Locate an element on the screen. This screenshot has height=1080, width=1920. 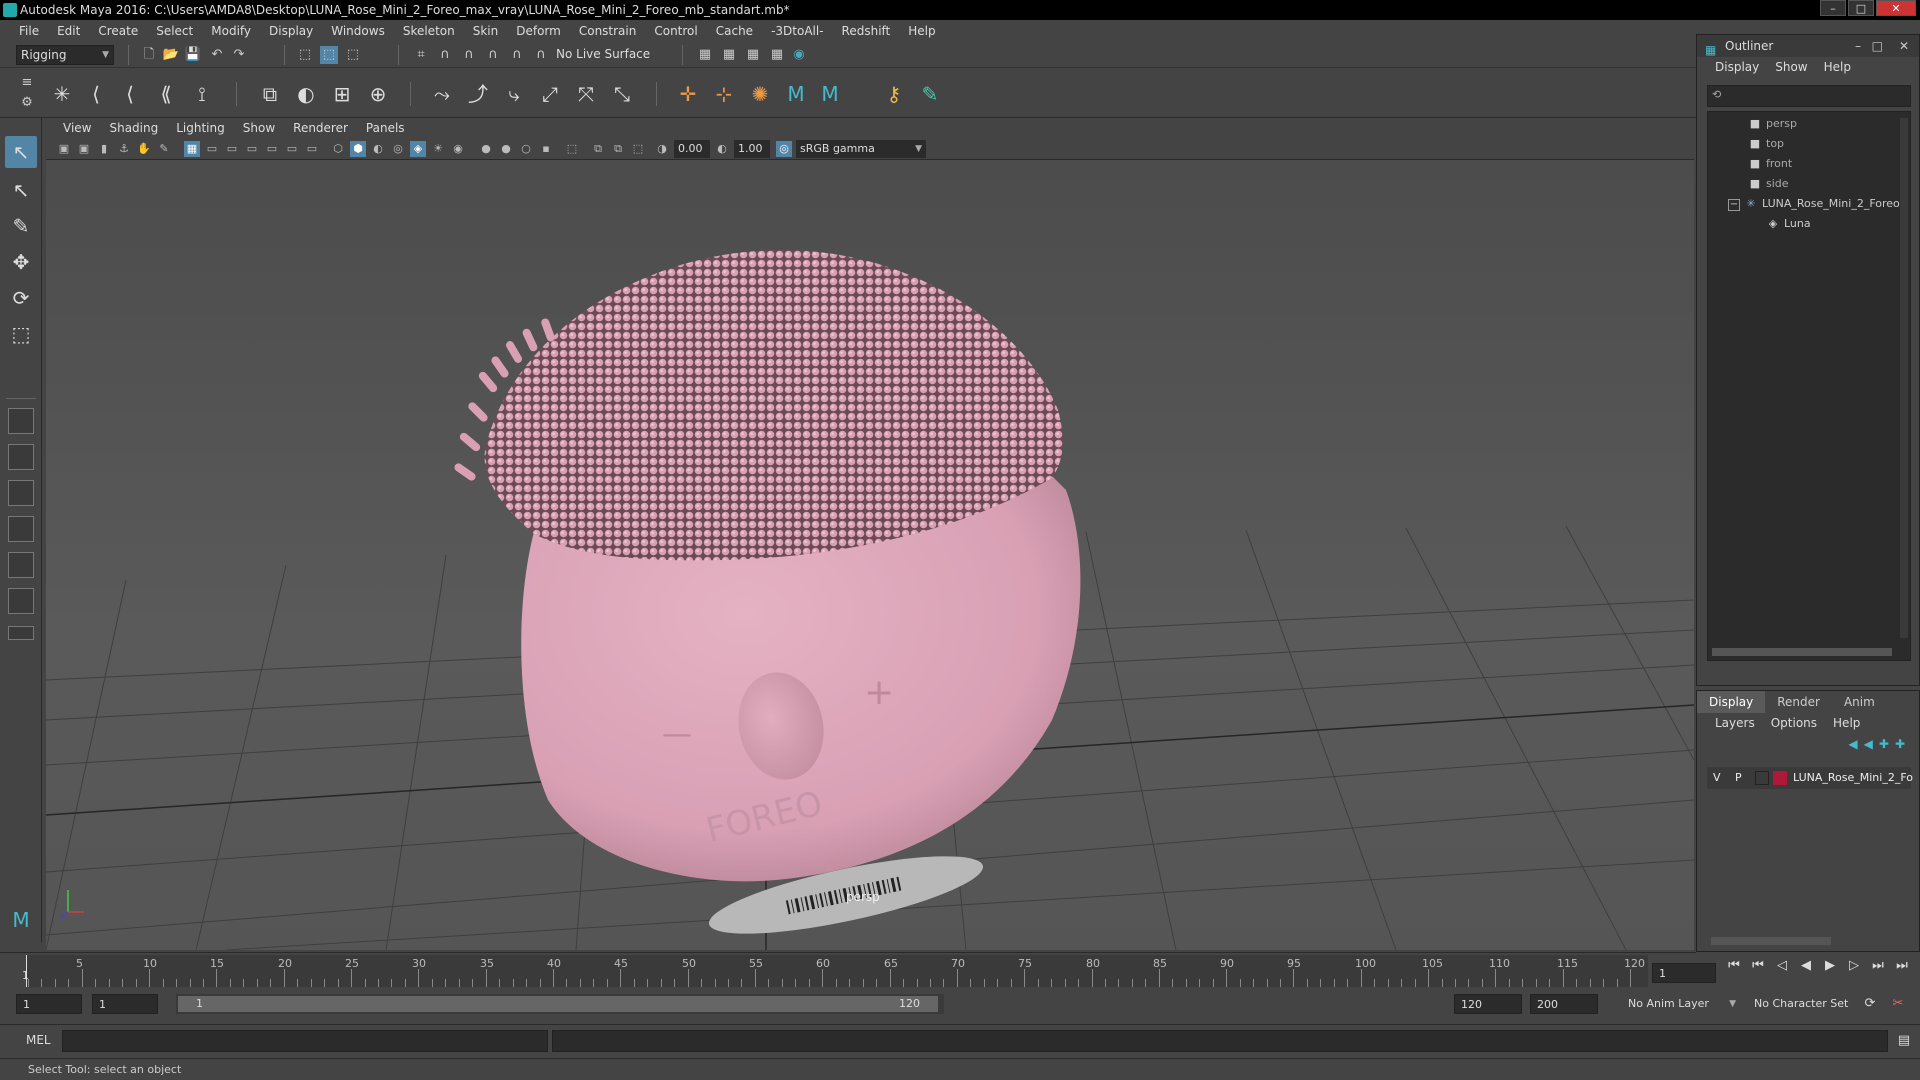
move-tool-icon: ✥ is located at coordinates (21, 262).